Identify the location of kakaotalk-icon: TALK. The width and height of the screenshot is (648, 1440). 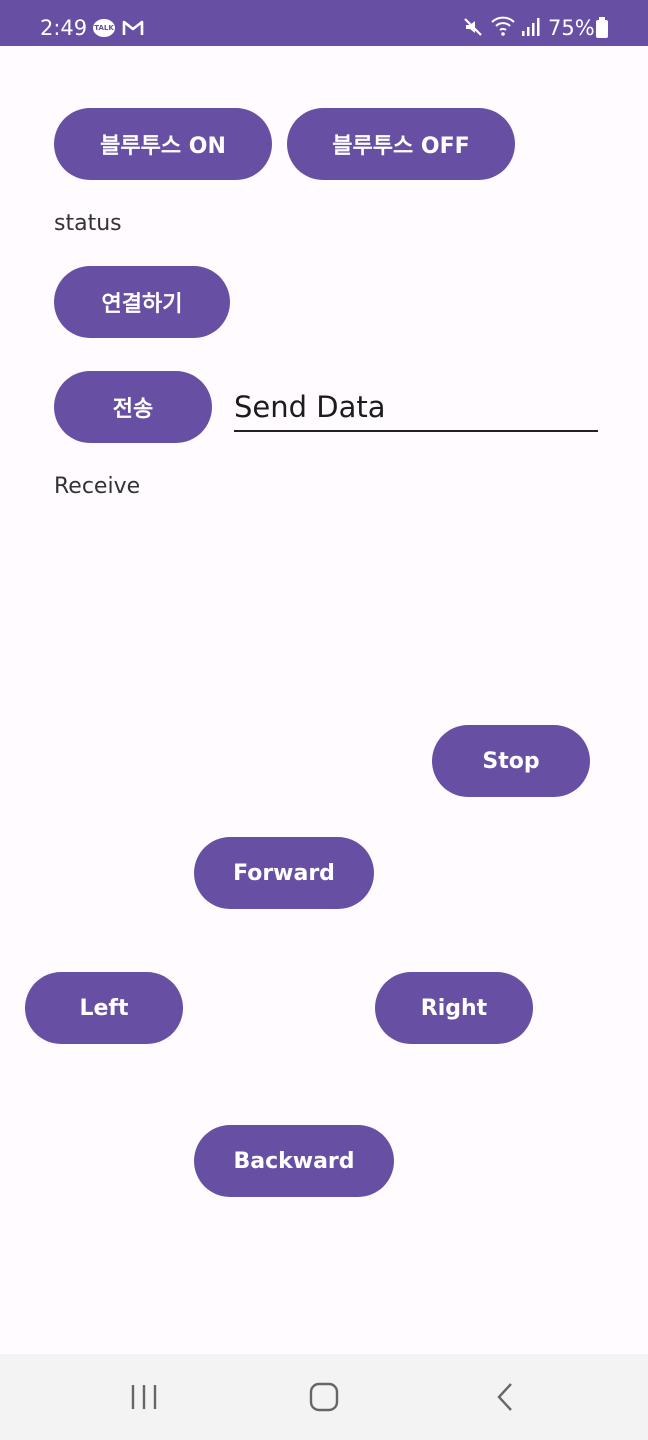
(104, 28).